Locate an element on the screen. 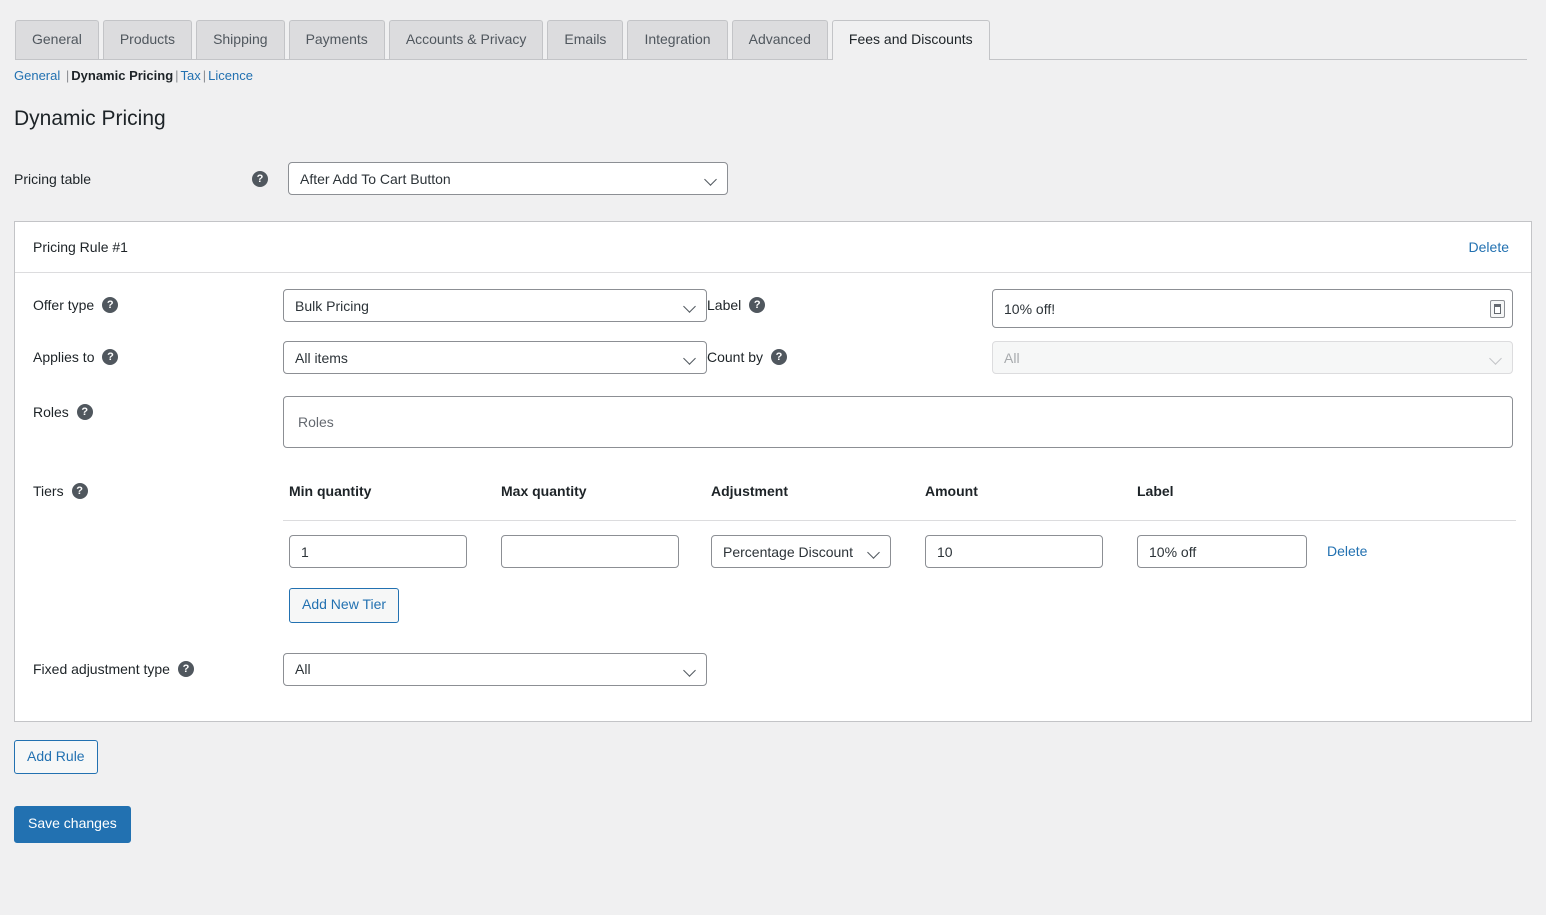 The height and width of the screenshot is (915, 1546). tiers-label: Tiers ? is located at coordinates (158, 491).